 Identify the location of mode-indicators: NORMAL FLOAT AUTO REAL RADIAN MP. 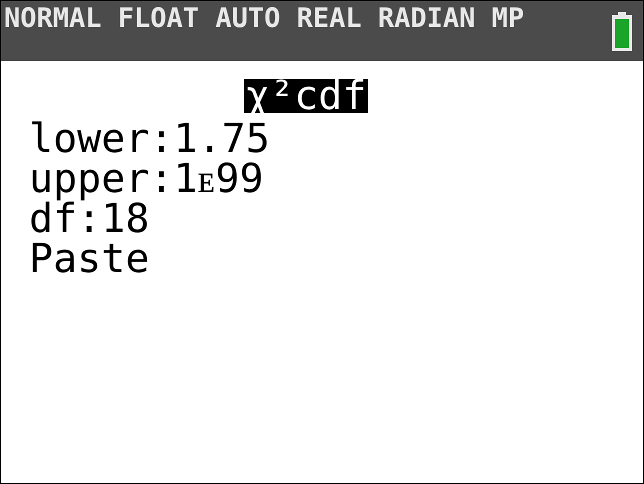
(264, 19).